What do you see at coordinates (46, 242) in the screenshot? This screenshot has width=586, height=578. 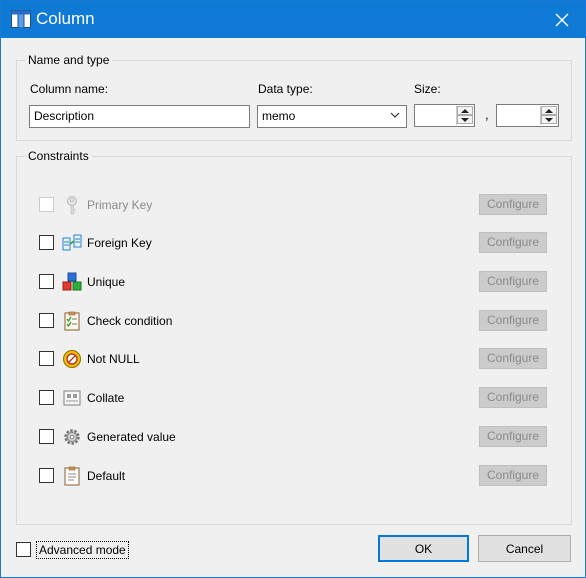 I see `foreign-key-checkbox` at bounding box center [46, 242].